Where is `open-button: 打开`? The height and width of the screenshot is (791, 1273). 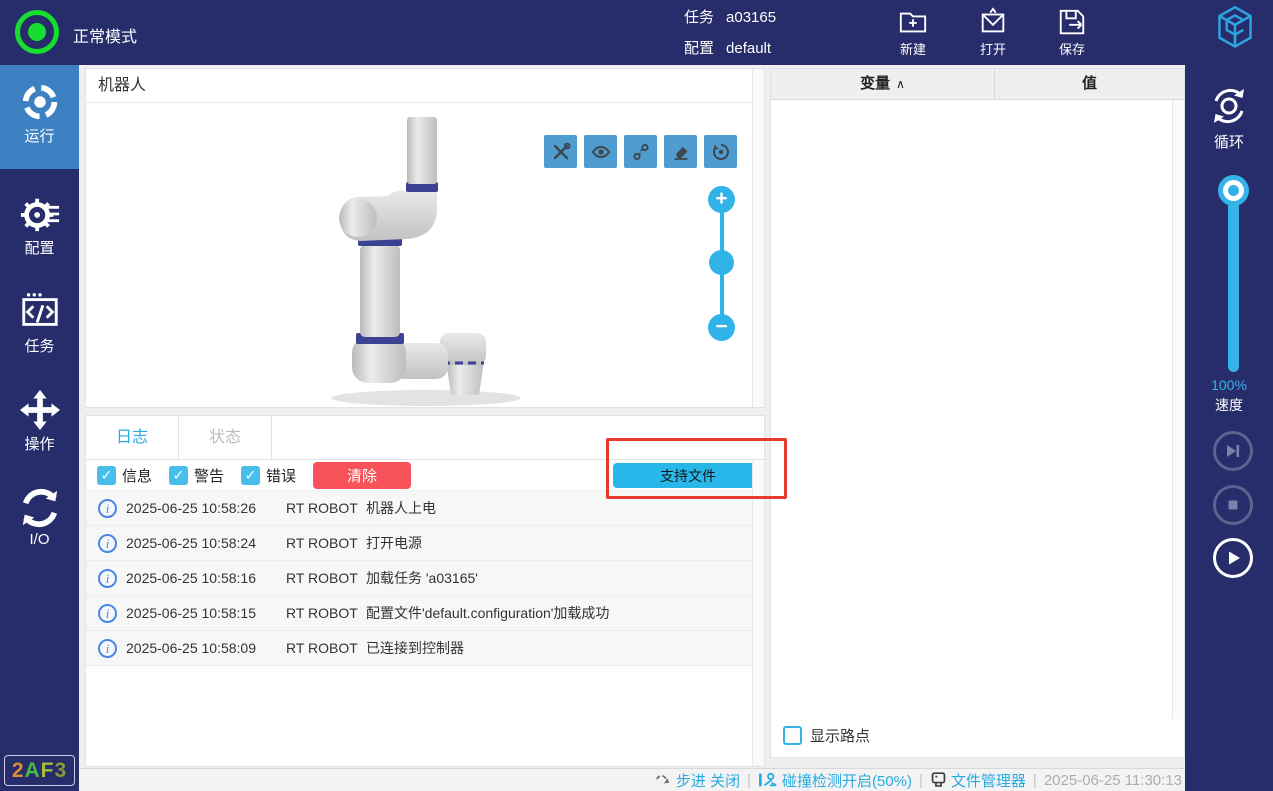
open-button: 打开 is located at coordinates (993, 32).